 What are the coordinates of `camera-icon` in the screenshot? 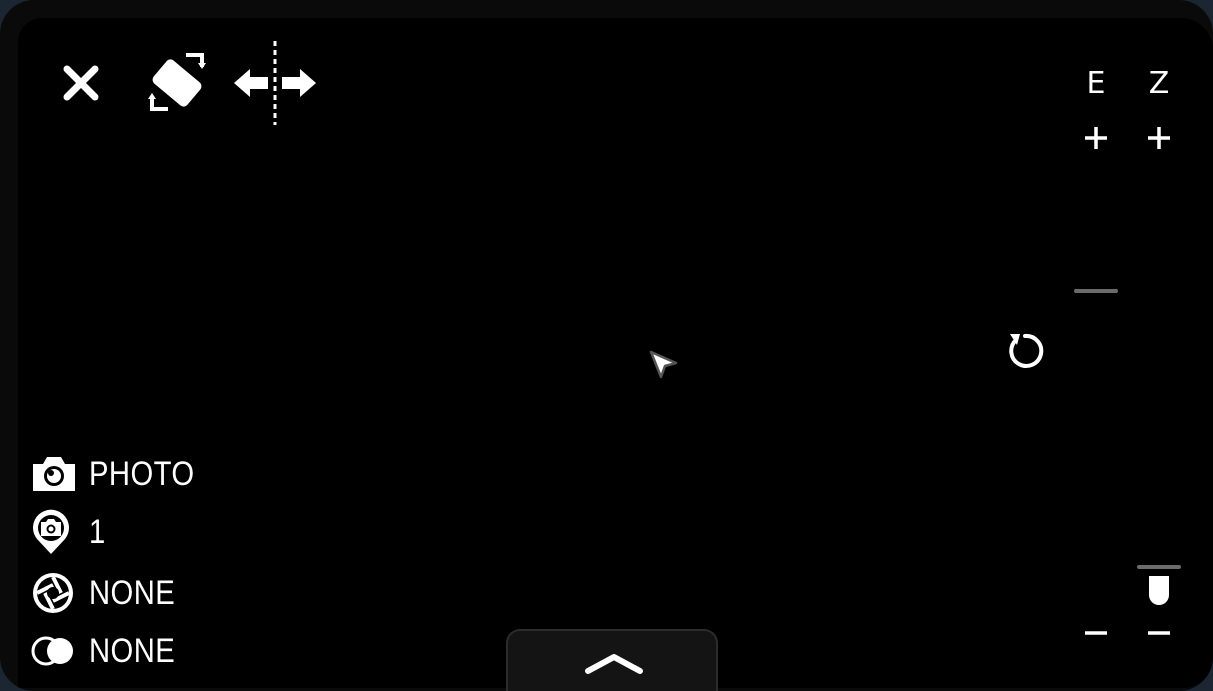 It's located at (54, 474).